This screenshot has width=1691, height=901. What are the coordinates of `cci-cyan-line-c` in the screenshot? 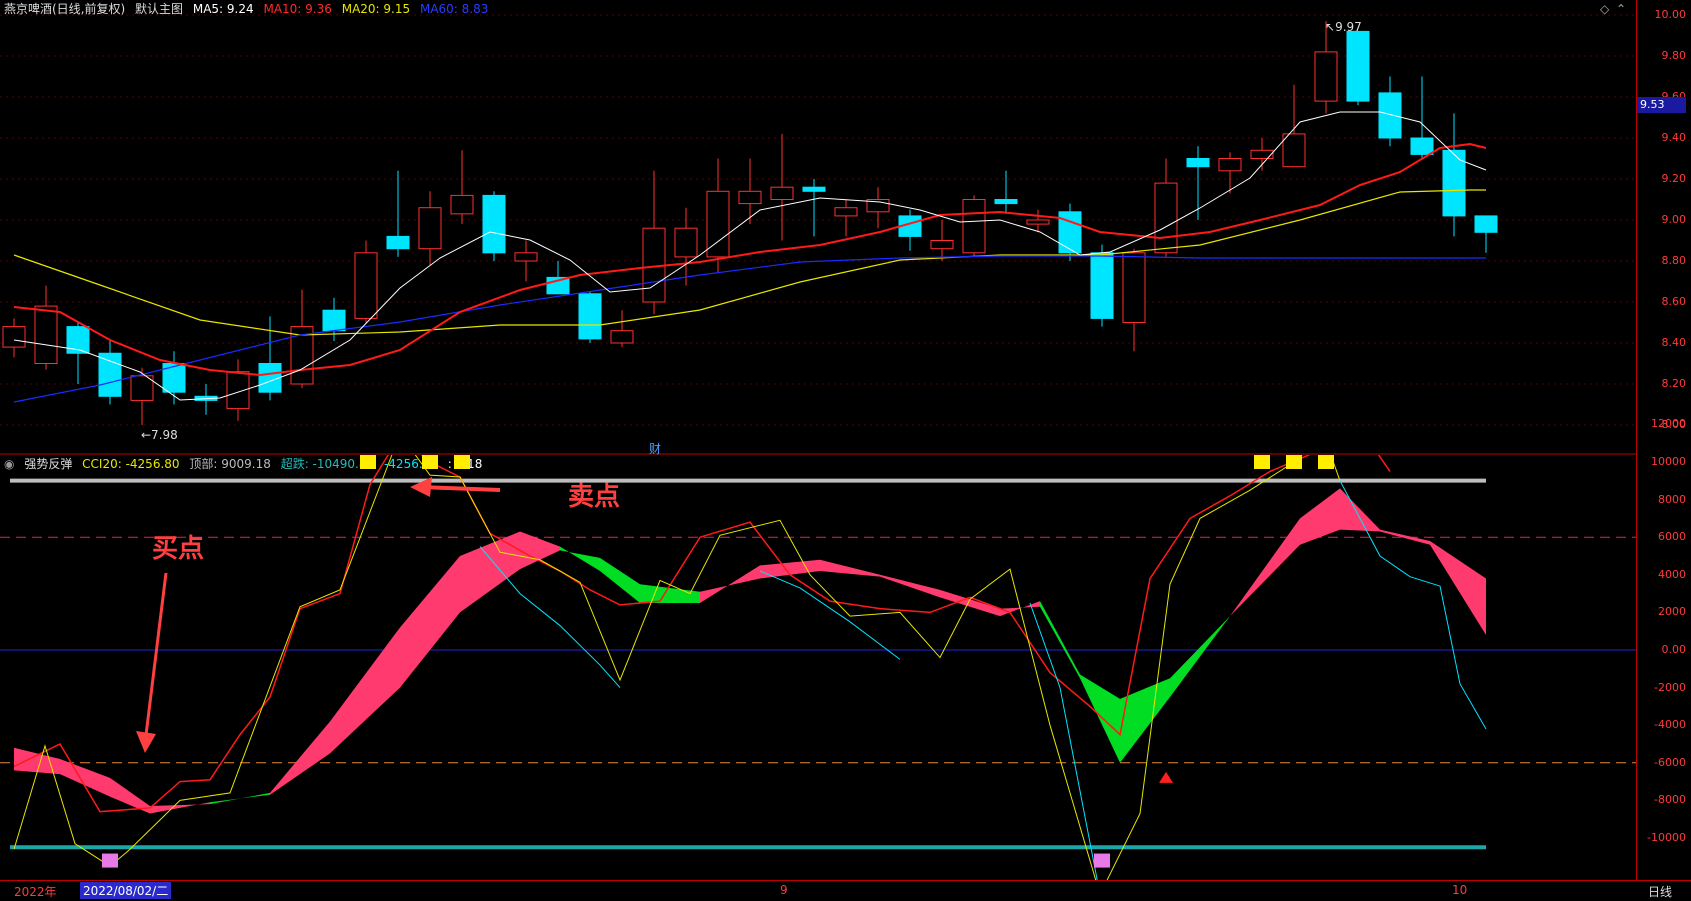 It's located at (830, 615).